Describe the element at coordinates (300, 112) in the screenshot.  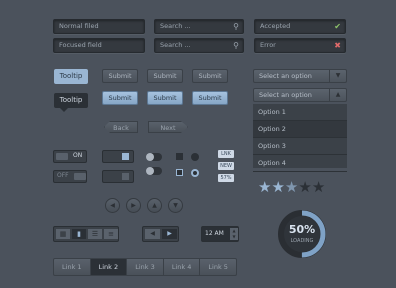
I see `select-option-1: Option 1` at that location.